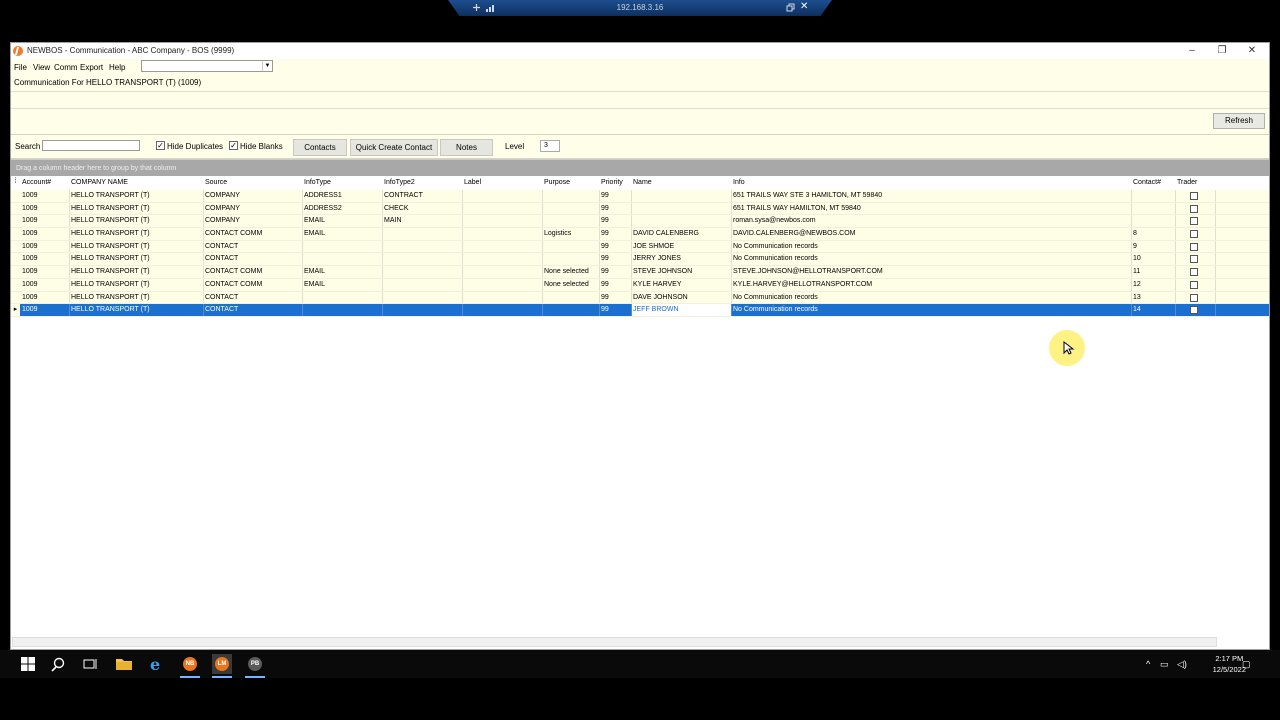 Image resolution: width=1280 pixels, height=720 pixels. What do you see at coordinates (1154, 183) in the screenshot?
I see `column-header-contact: Contact#` at bounding box center [1154, 183].